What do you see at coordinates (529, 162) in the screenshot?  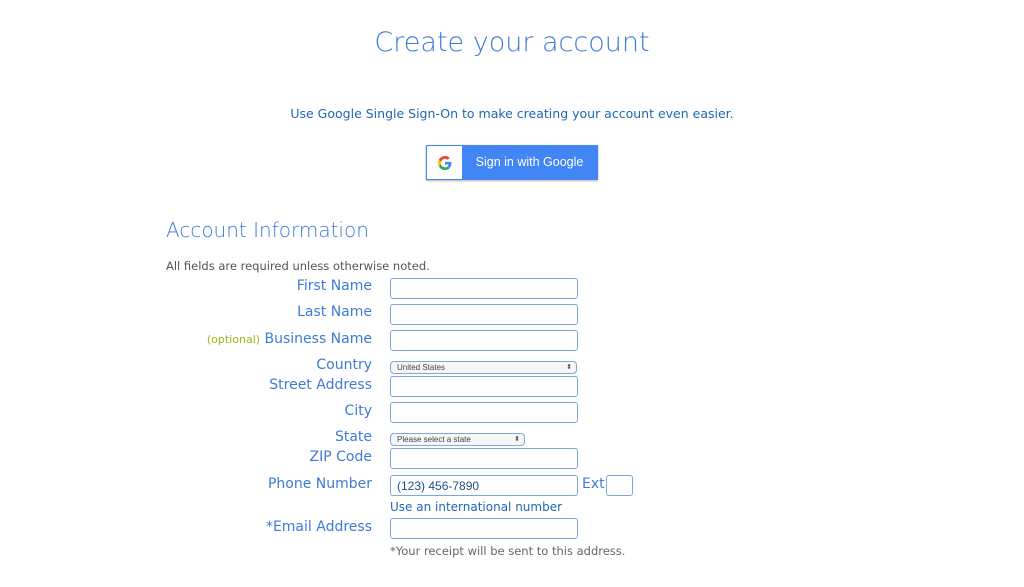 I see `google-button-label: Sign in with Google` at bounding box center [529, 162].